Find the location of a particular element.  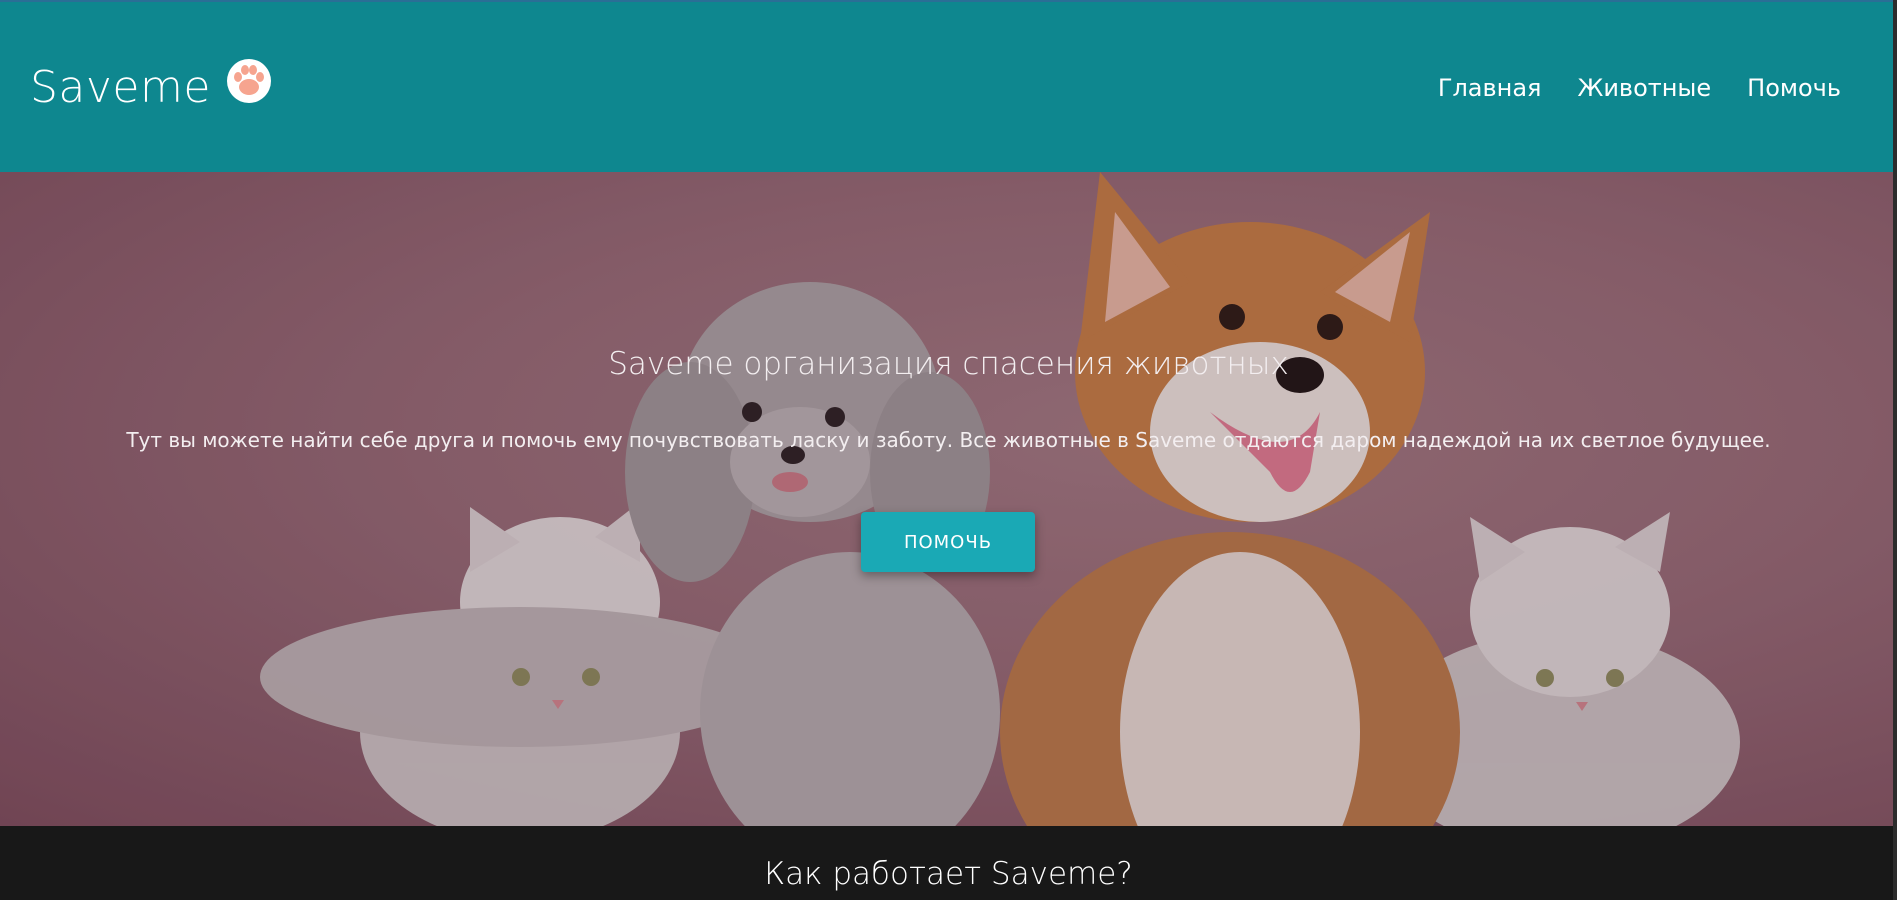

how-it-works-title: Как работает Saveme? is located at coordinates (948, 874).